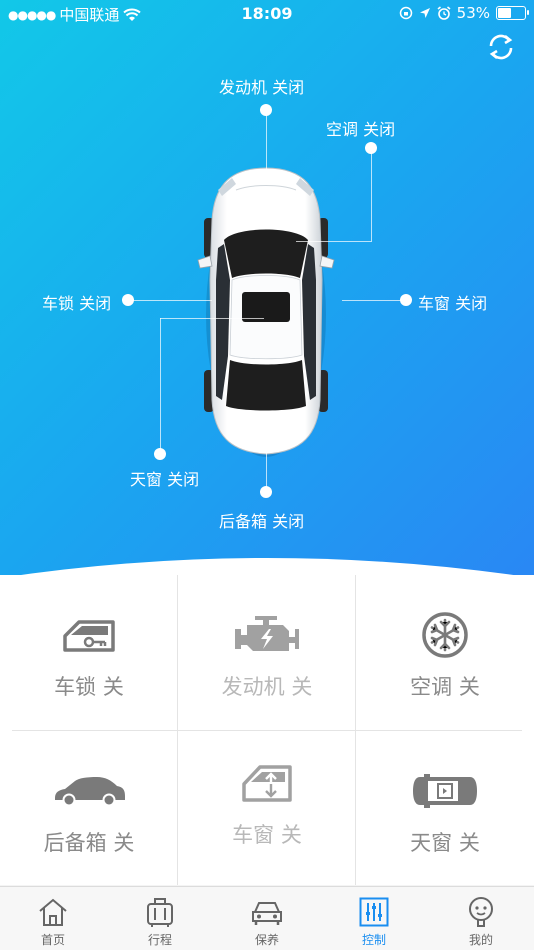  Describe the element at coordinates (333, 241) in the screenshot. I see `connector-ac-h` at that location.